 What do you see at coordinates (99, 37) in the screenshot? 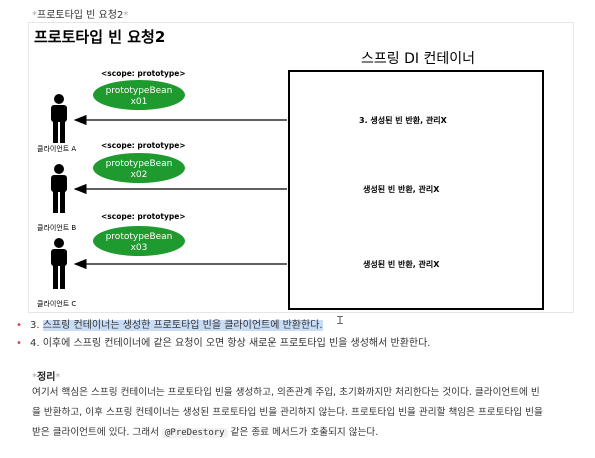
I see `diagram-title: 프로토타입 빈 요청2` at bounding box center [99, 37].